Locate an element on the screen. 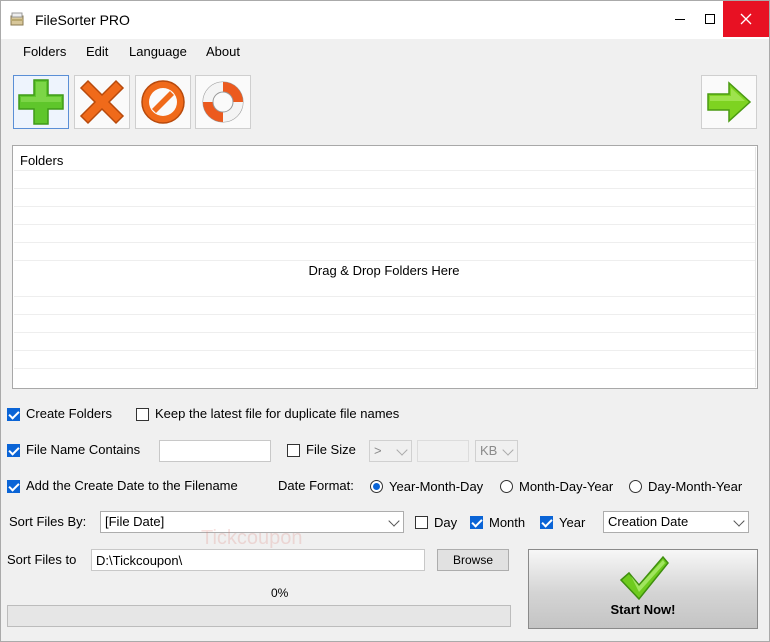  app-icon is located at coordinates (17, 19).